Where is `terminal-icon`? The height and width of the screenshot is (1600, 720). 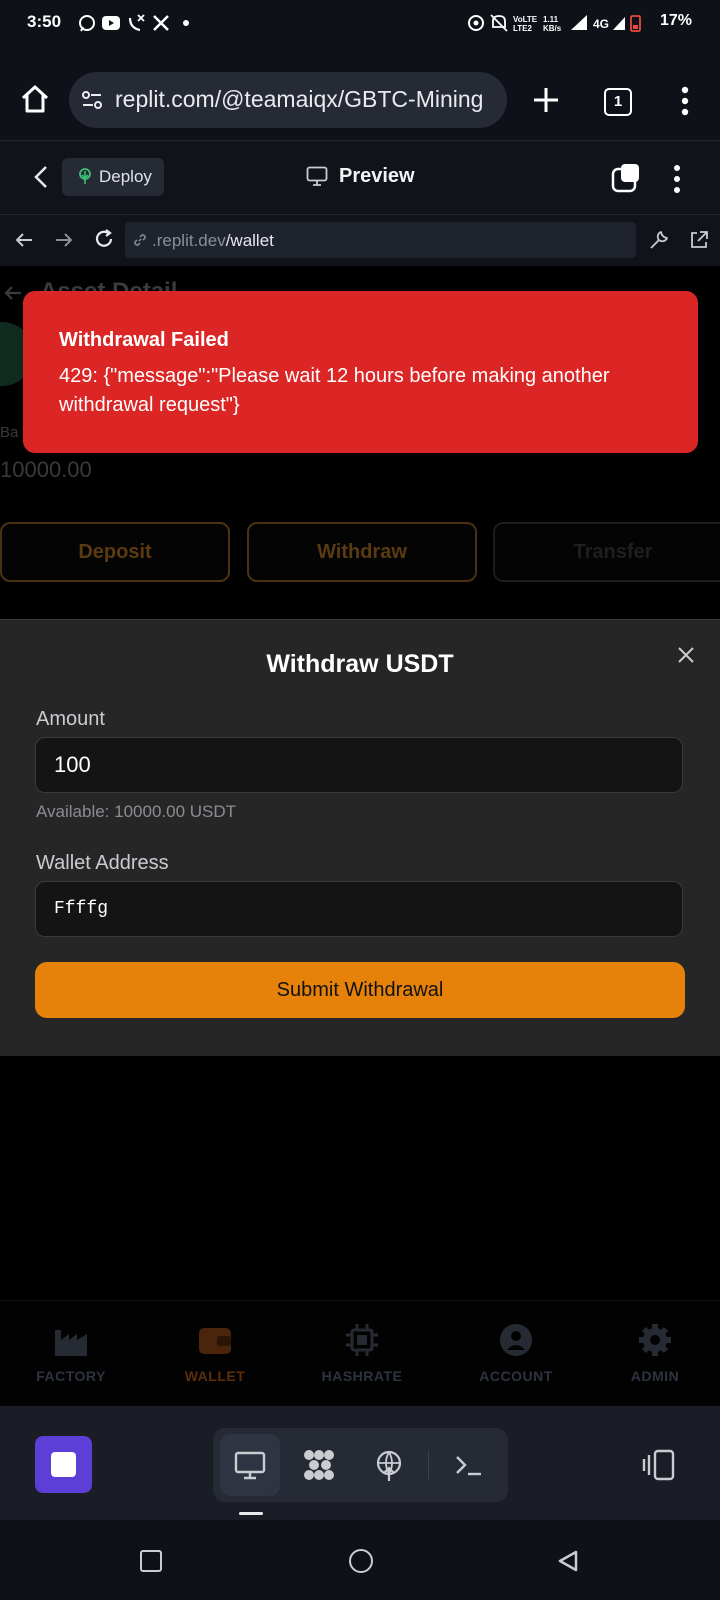
terminal-icon is located at coordinates (468, 1466).